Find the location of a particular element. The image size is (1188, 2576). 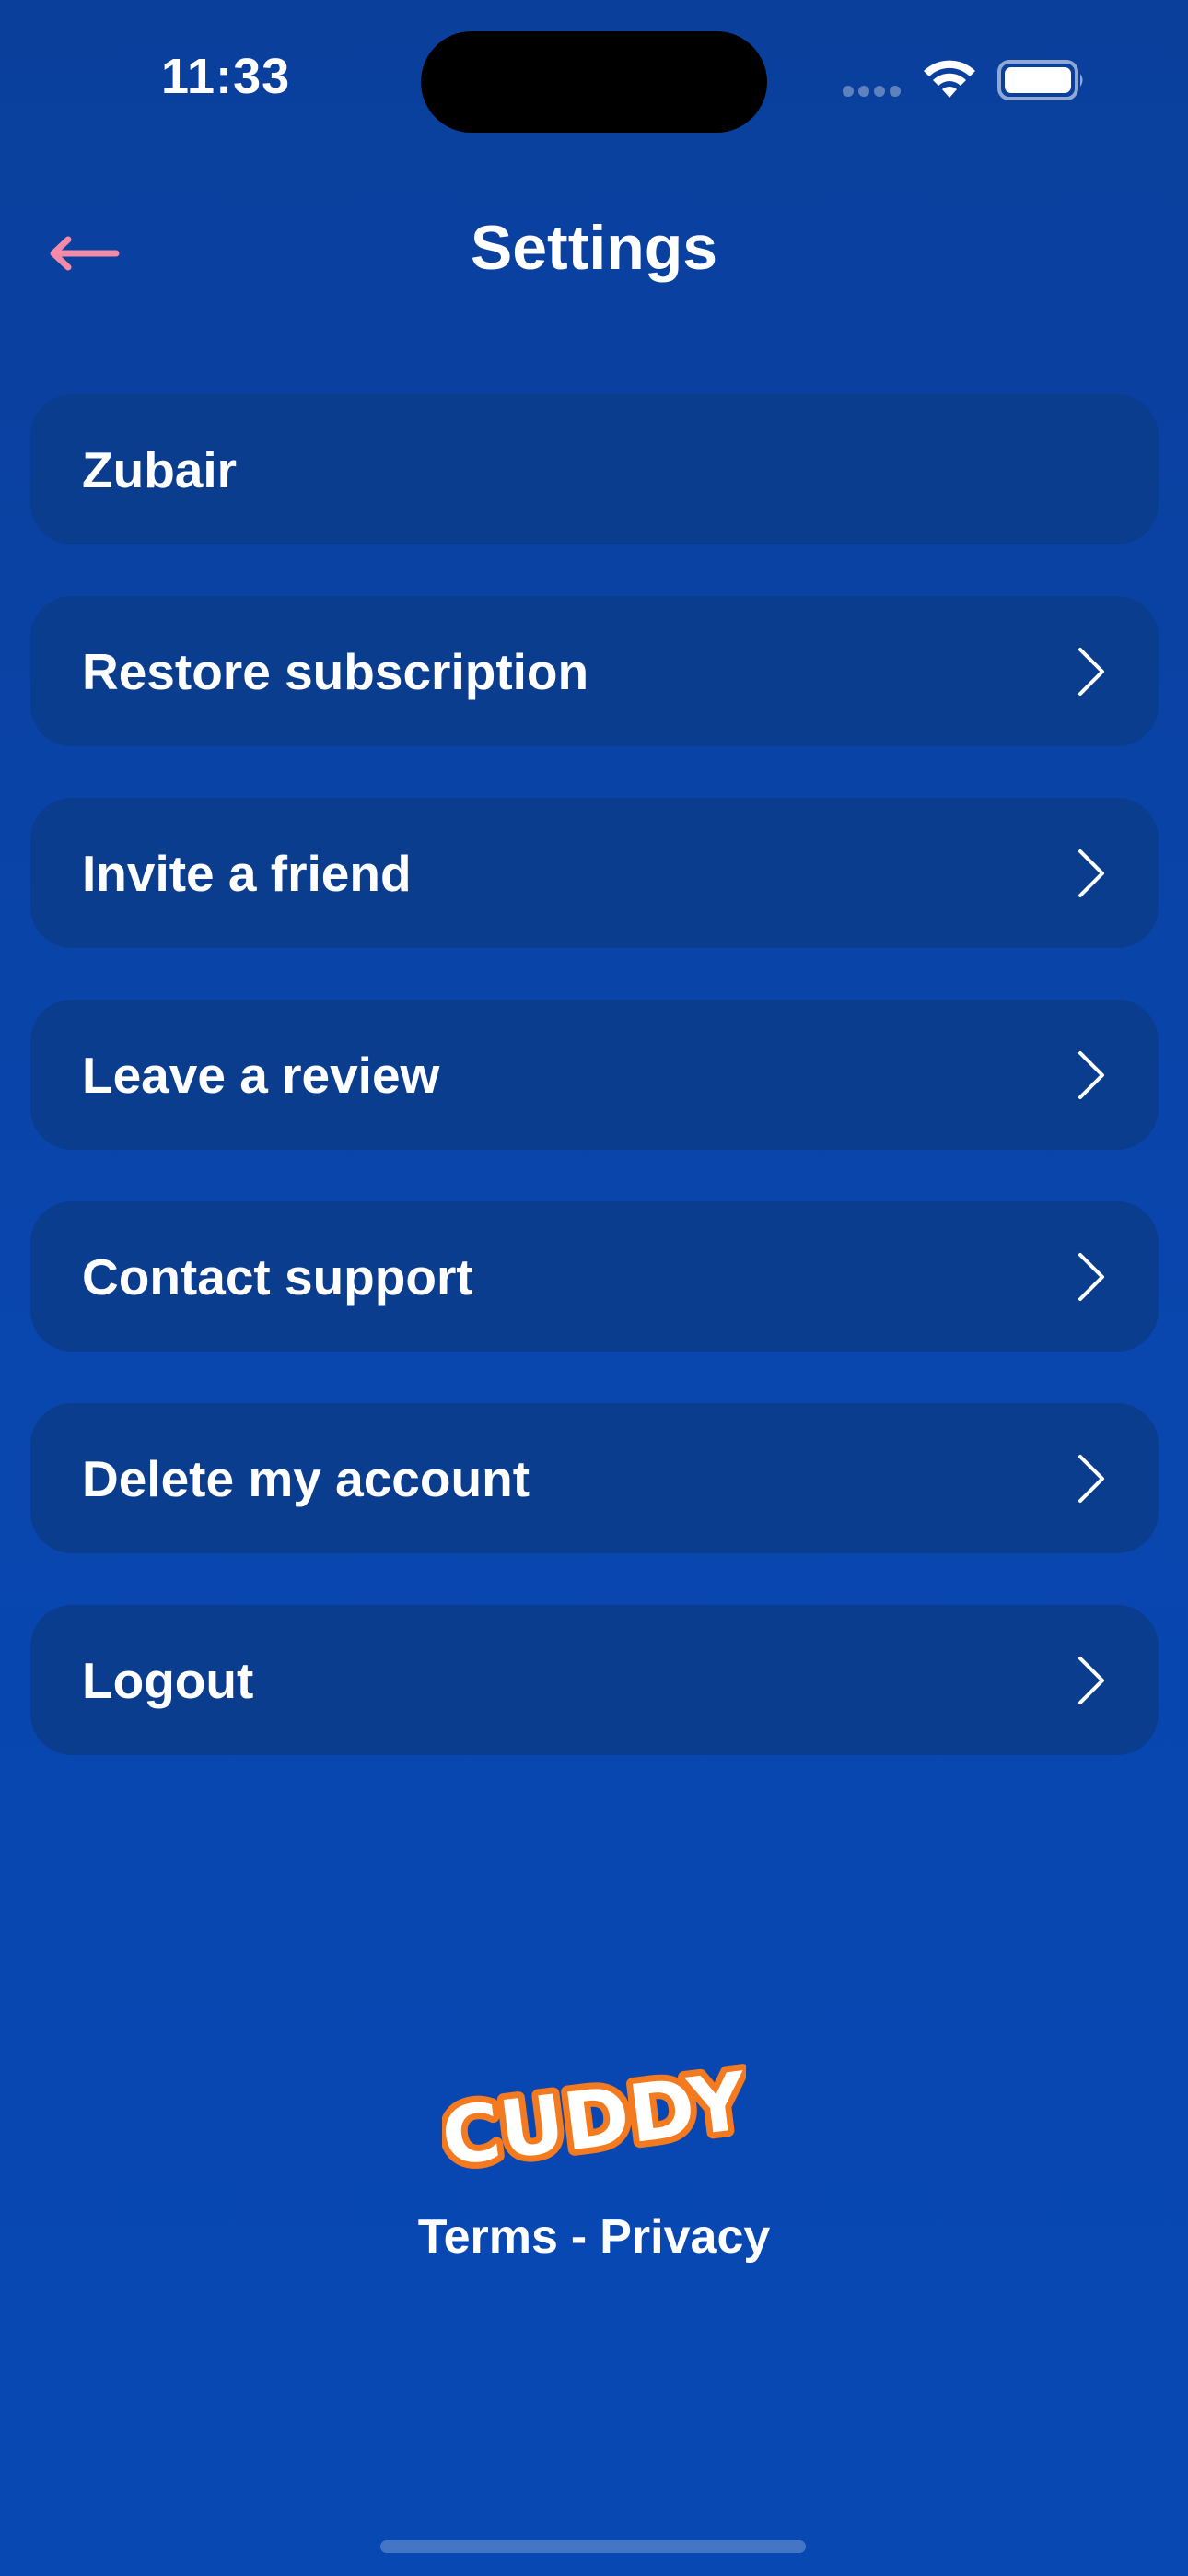

delete-account-item: Delete my account is located at coordinates (594, 1478).